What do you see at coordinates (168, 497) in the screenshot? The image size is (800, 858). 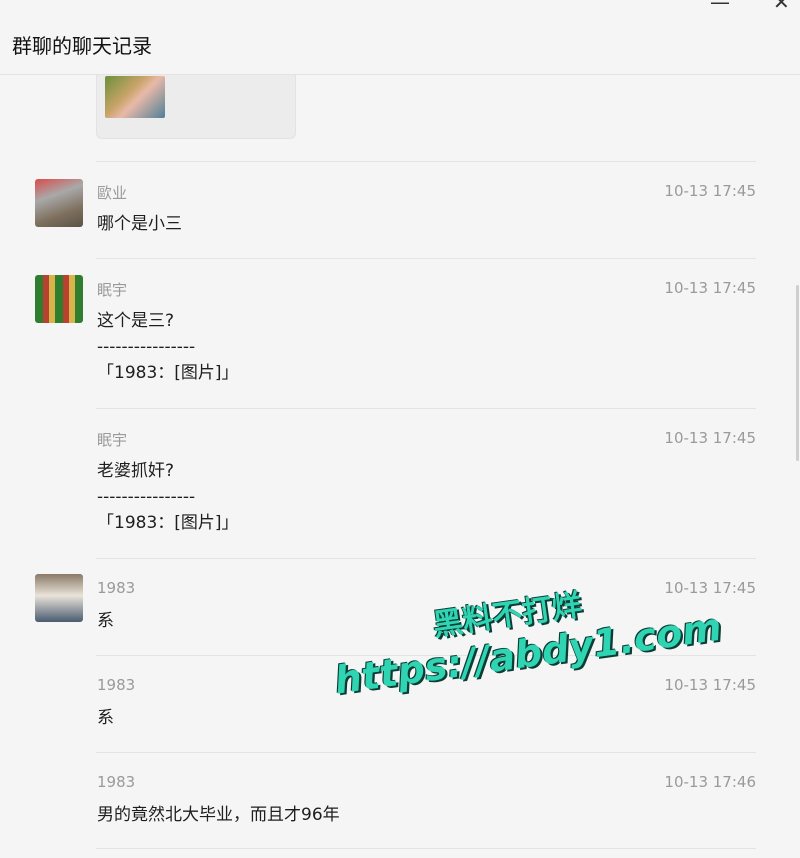 I see `message-text: 老婆抓奸? ---------------- 「1983：[图片]」` at bounding box center [168, 497].